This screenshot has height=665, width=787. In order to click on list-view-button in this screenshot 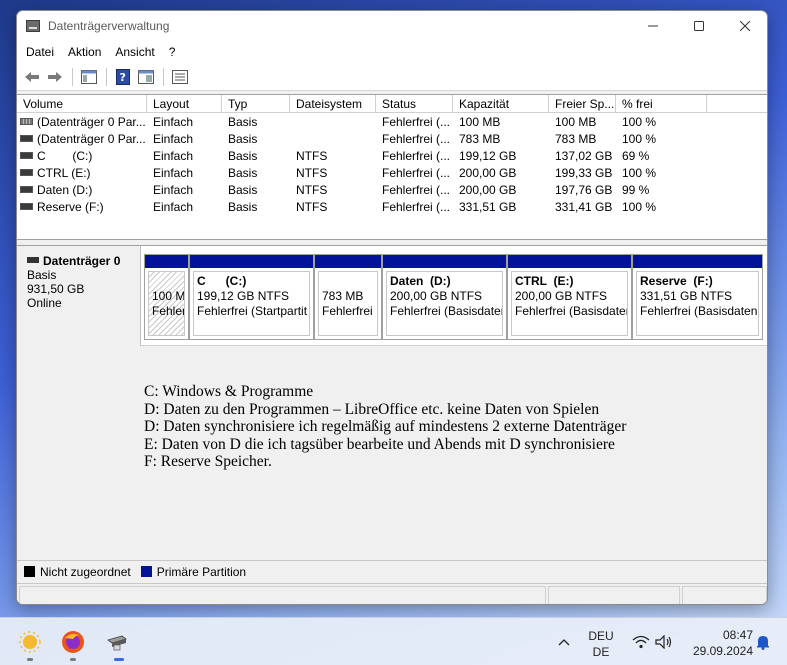, I will do `click(180, 77)`.